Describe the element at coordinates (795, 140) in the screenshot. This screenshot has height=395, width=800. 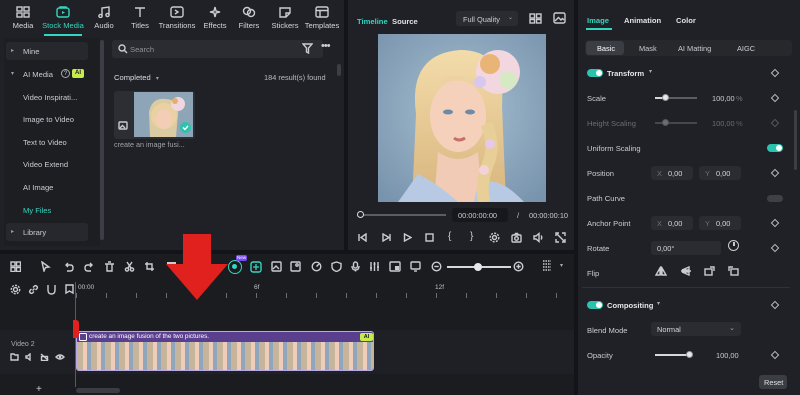
I see `inspector-scrollbar` at that location.